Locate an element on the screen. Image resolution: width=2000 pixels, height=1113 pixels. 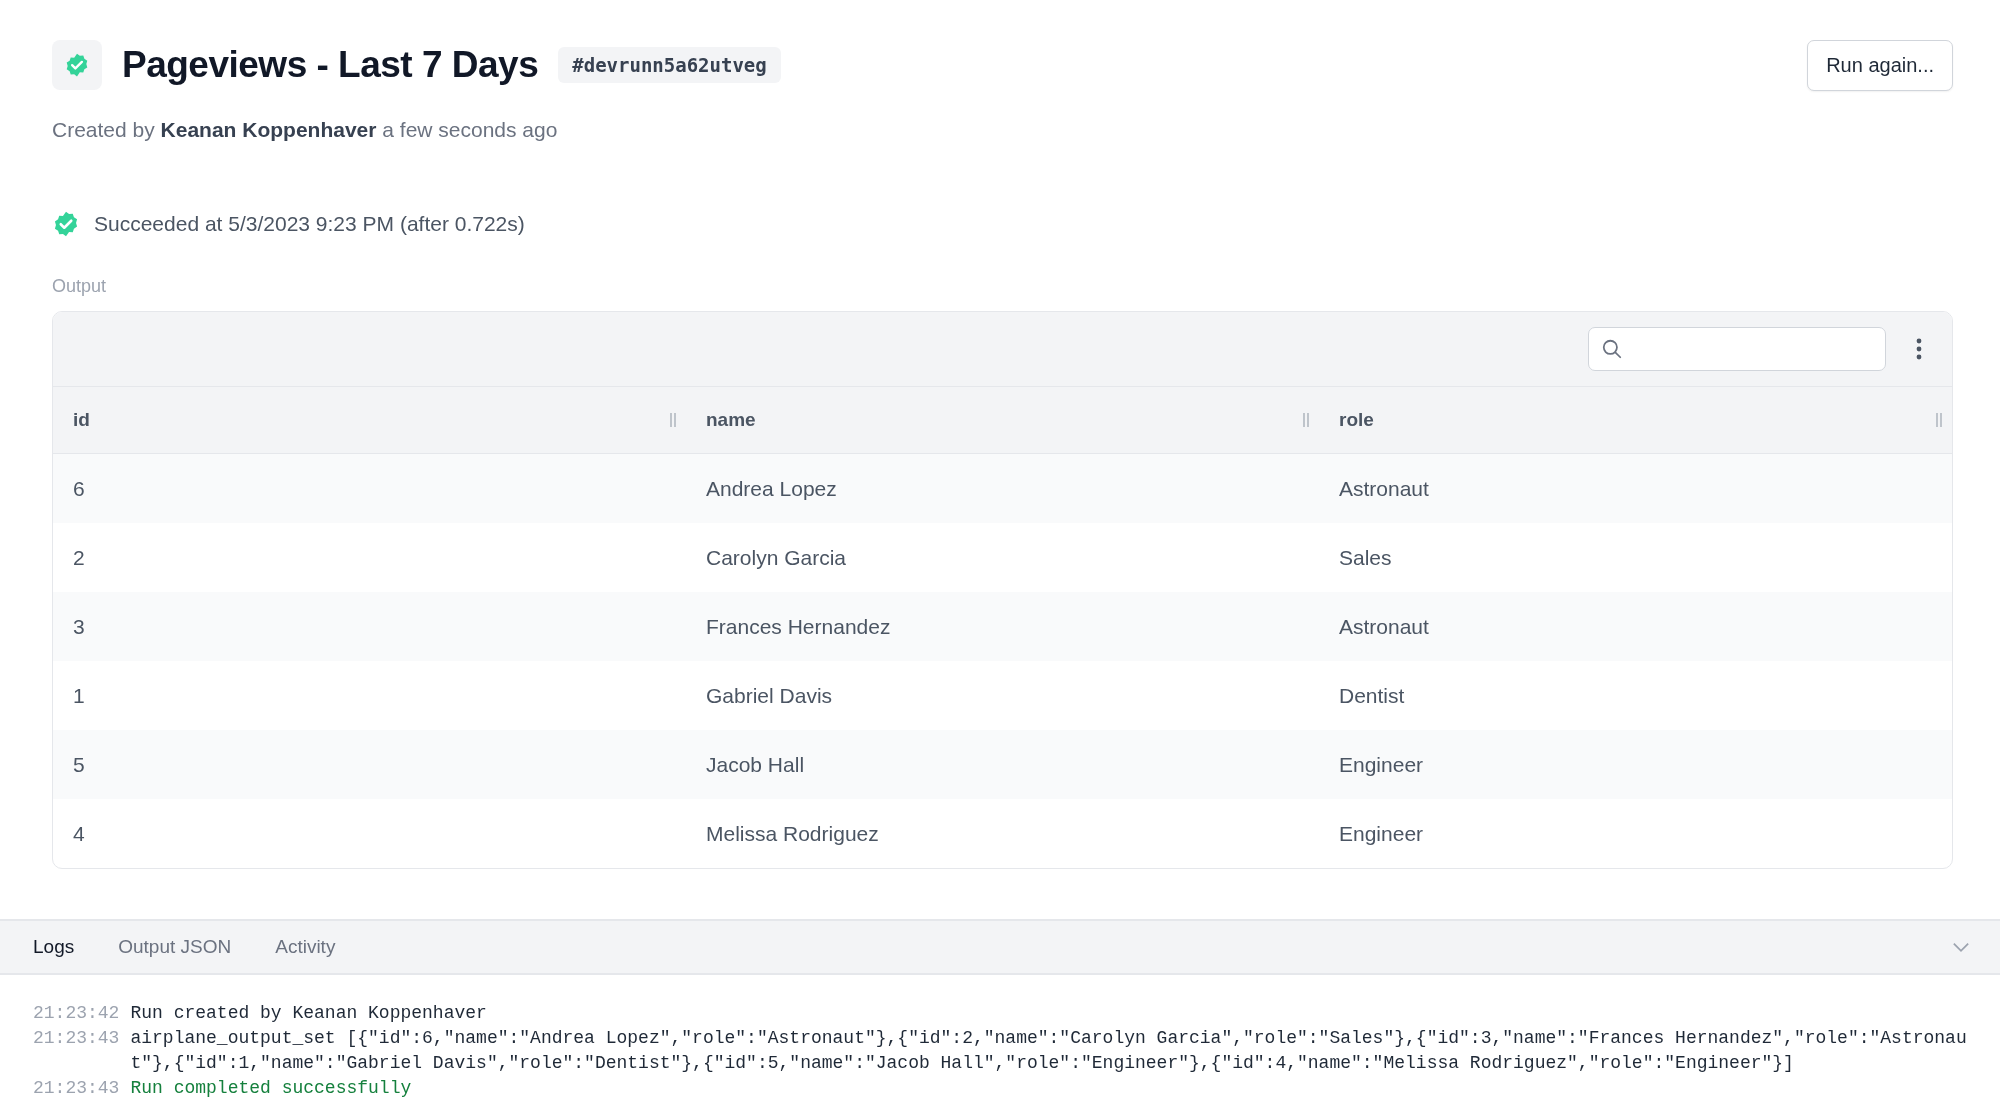
table-cell: 4 is located at coordinates (79, 833).